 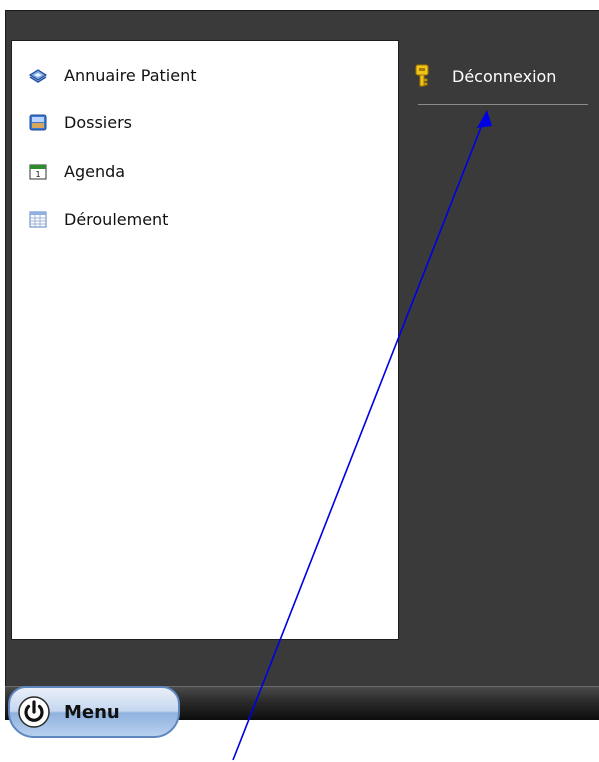 What do you see at coordinates (503, 104) in the screenshot?
I see `logout-separator` at bounding box center [503, 104].